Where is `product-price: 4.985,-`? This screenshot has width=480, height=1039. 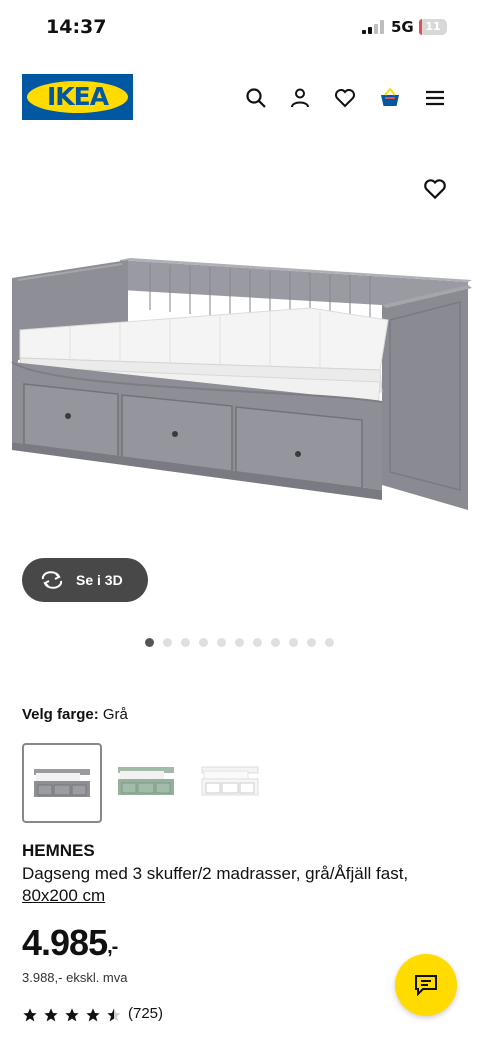
product-price: 4.985,- is located at coordinates (70, 943).